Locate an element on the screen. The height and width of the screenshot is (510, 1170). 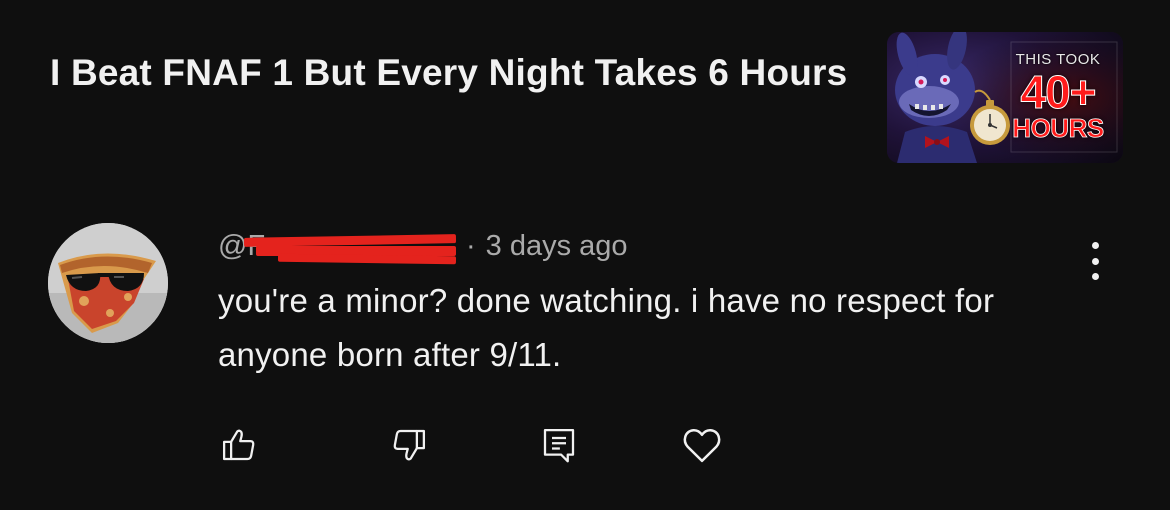
comment-more-button is located at coordinates (1095, 261).